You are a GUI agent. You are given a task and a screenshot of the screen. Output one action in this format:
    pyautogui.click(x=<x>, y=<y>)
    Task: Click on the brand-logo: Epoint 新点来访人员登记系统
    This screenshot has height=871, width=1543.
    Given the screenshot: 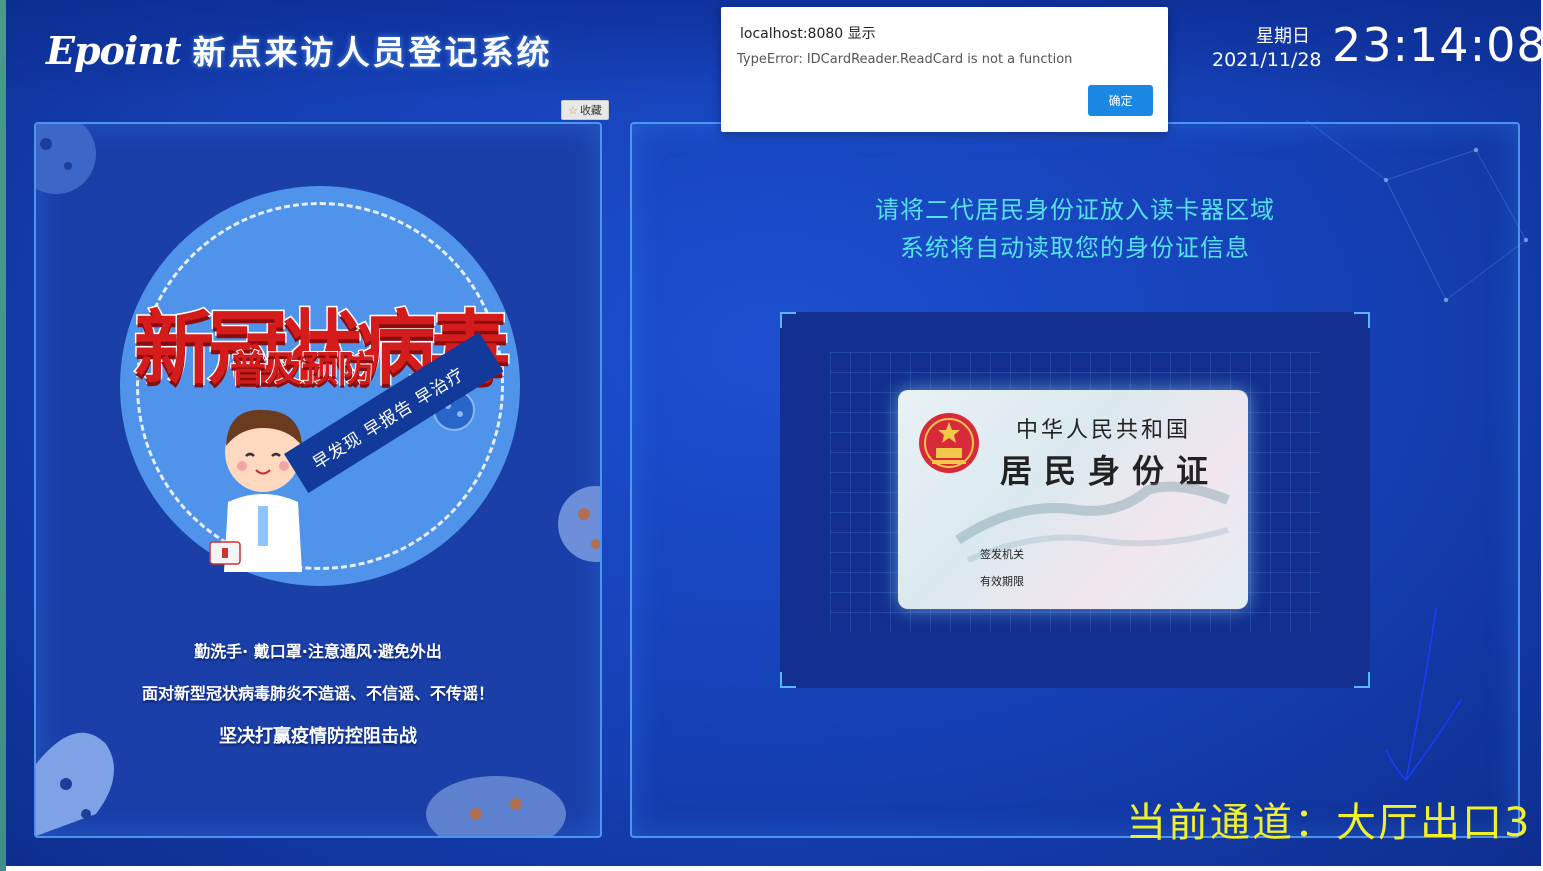 What is the action you would take?
    pyautogui.click(x=299, y=50)
    